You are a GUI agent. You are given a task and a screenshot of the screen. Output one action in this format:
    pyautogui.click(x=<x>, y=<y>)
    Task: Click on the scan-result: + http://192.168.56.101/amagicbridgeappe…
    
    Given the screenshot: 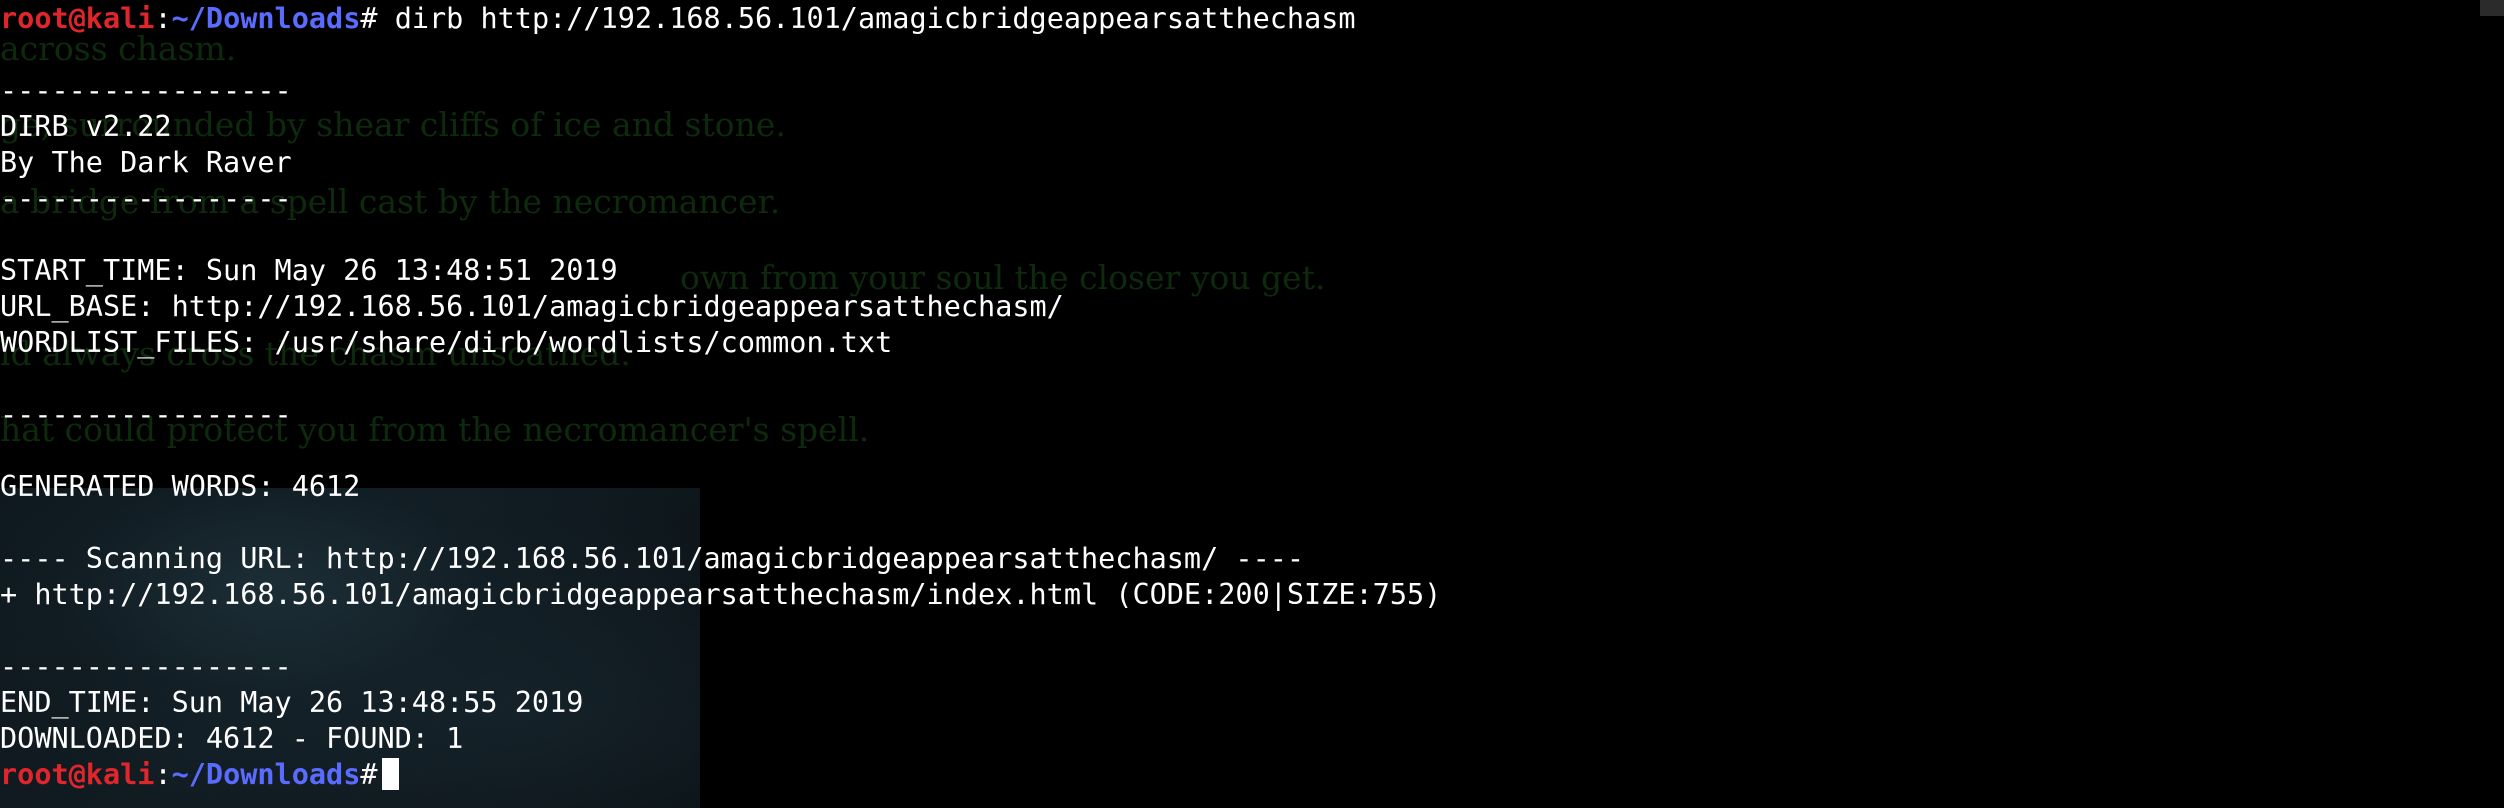 What is the action you would take?
    pyautogui.click(x=721, y=594)
    